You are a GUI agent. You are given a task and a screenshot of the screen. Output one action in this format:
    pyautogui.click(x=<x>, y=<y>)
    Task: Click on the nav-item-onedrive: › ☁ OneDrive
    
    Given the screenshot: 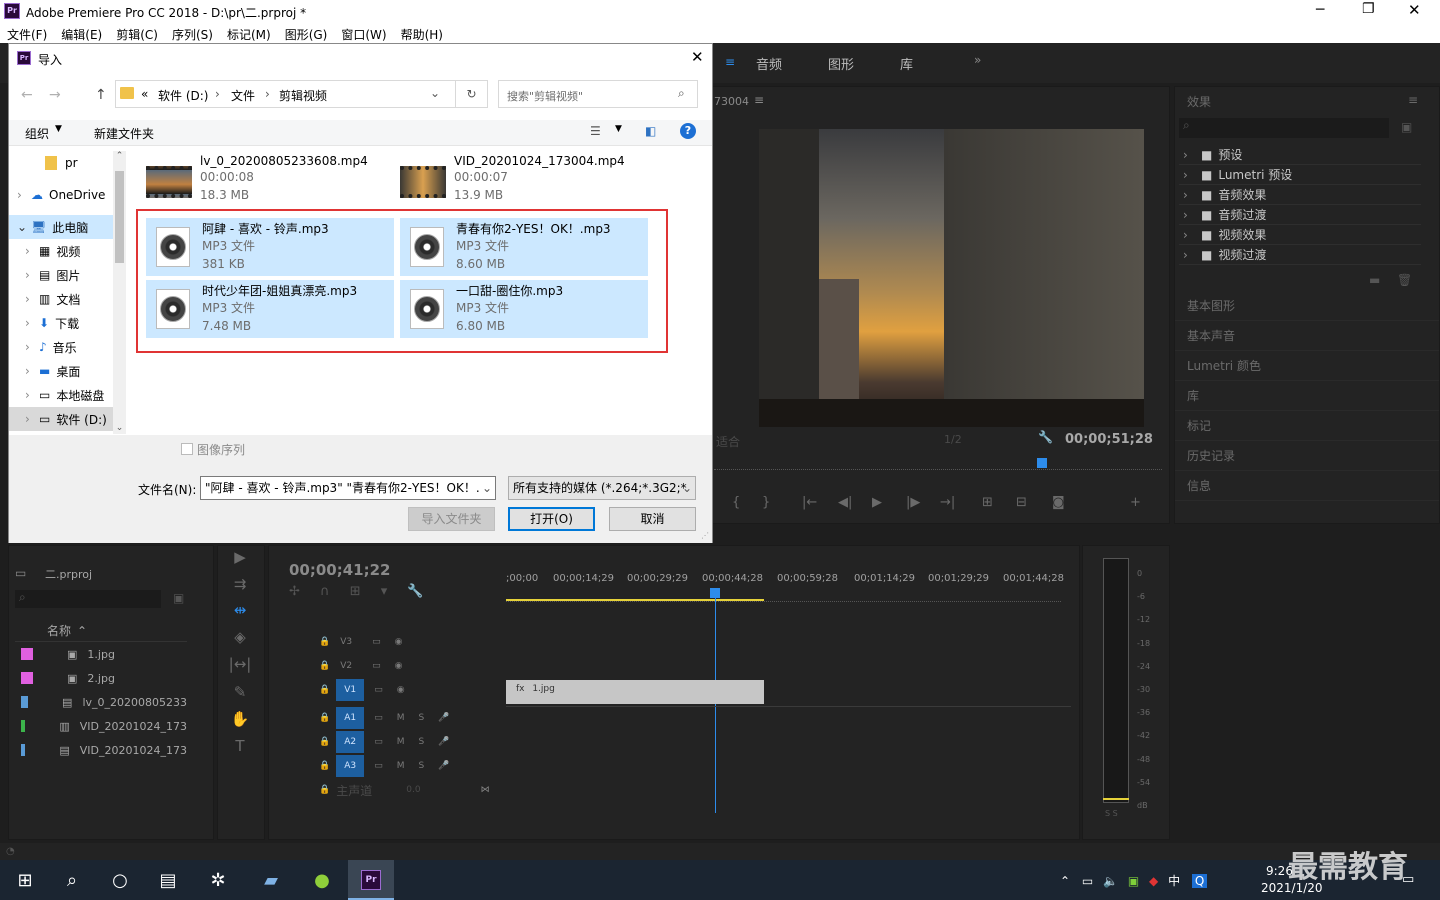 What is the action you would take?
    pyautogui.click(x=67, y=195)
    